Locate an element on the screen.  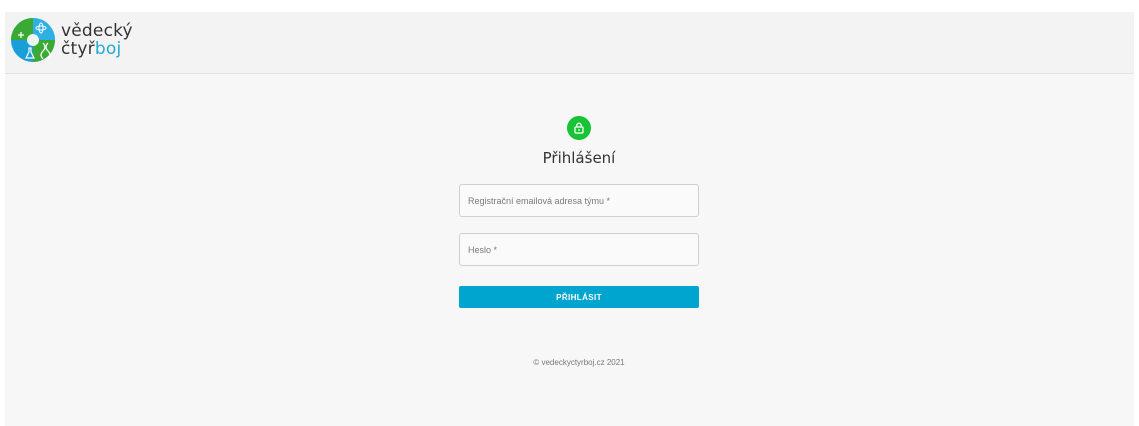
logo-wordmark: vědecký čtyřboj is located at coordinates (97, 40).